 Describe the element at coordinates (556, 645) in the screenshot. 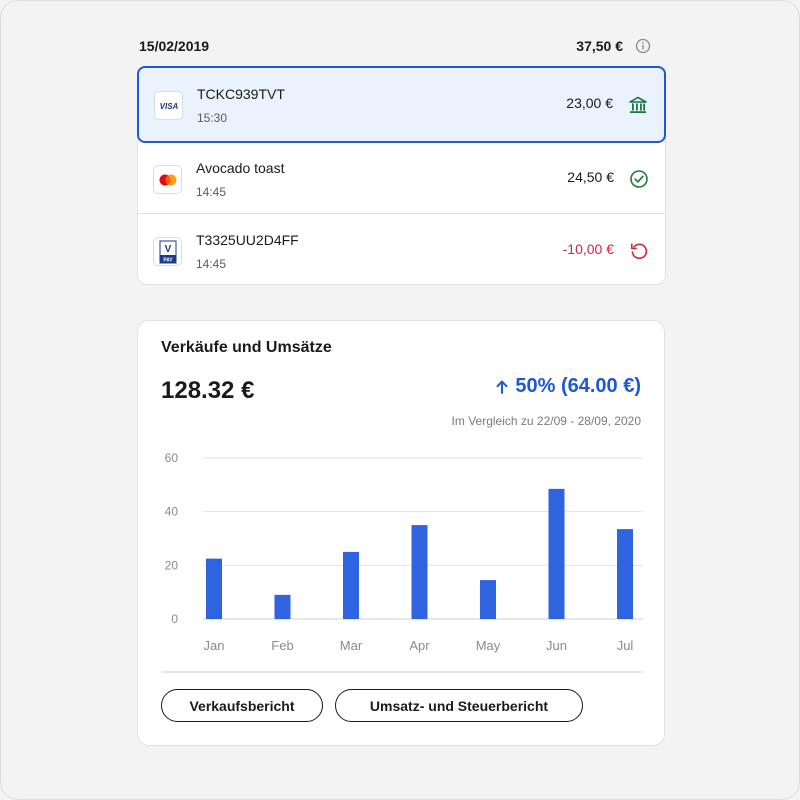

I see `chart-x-tick-label: Jun` at that location.